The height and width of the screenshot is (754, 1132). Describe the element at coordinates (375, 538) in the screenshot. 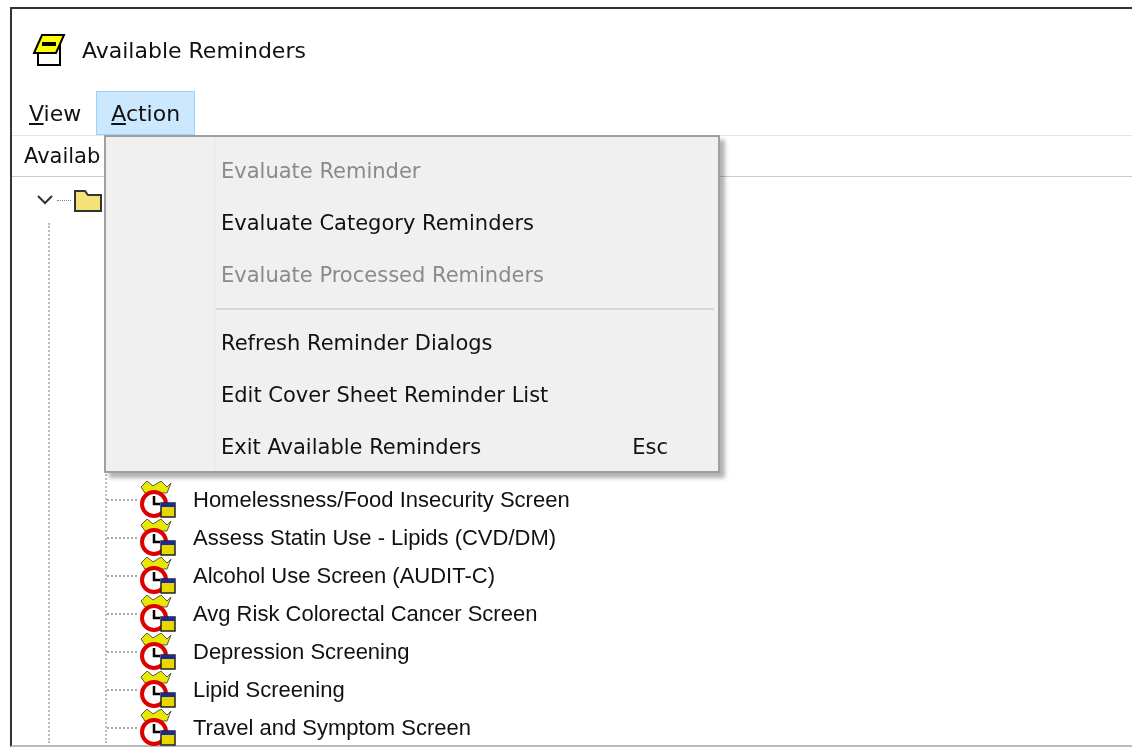

I see `reminder-item: Assess Statin Use - Lipids (CVD/DM)` at that location.